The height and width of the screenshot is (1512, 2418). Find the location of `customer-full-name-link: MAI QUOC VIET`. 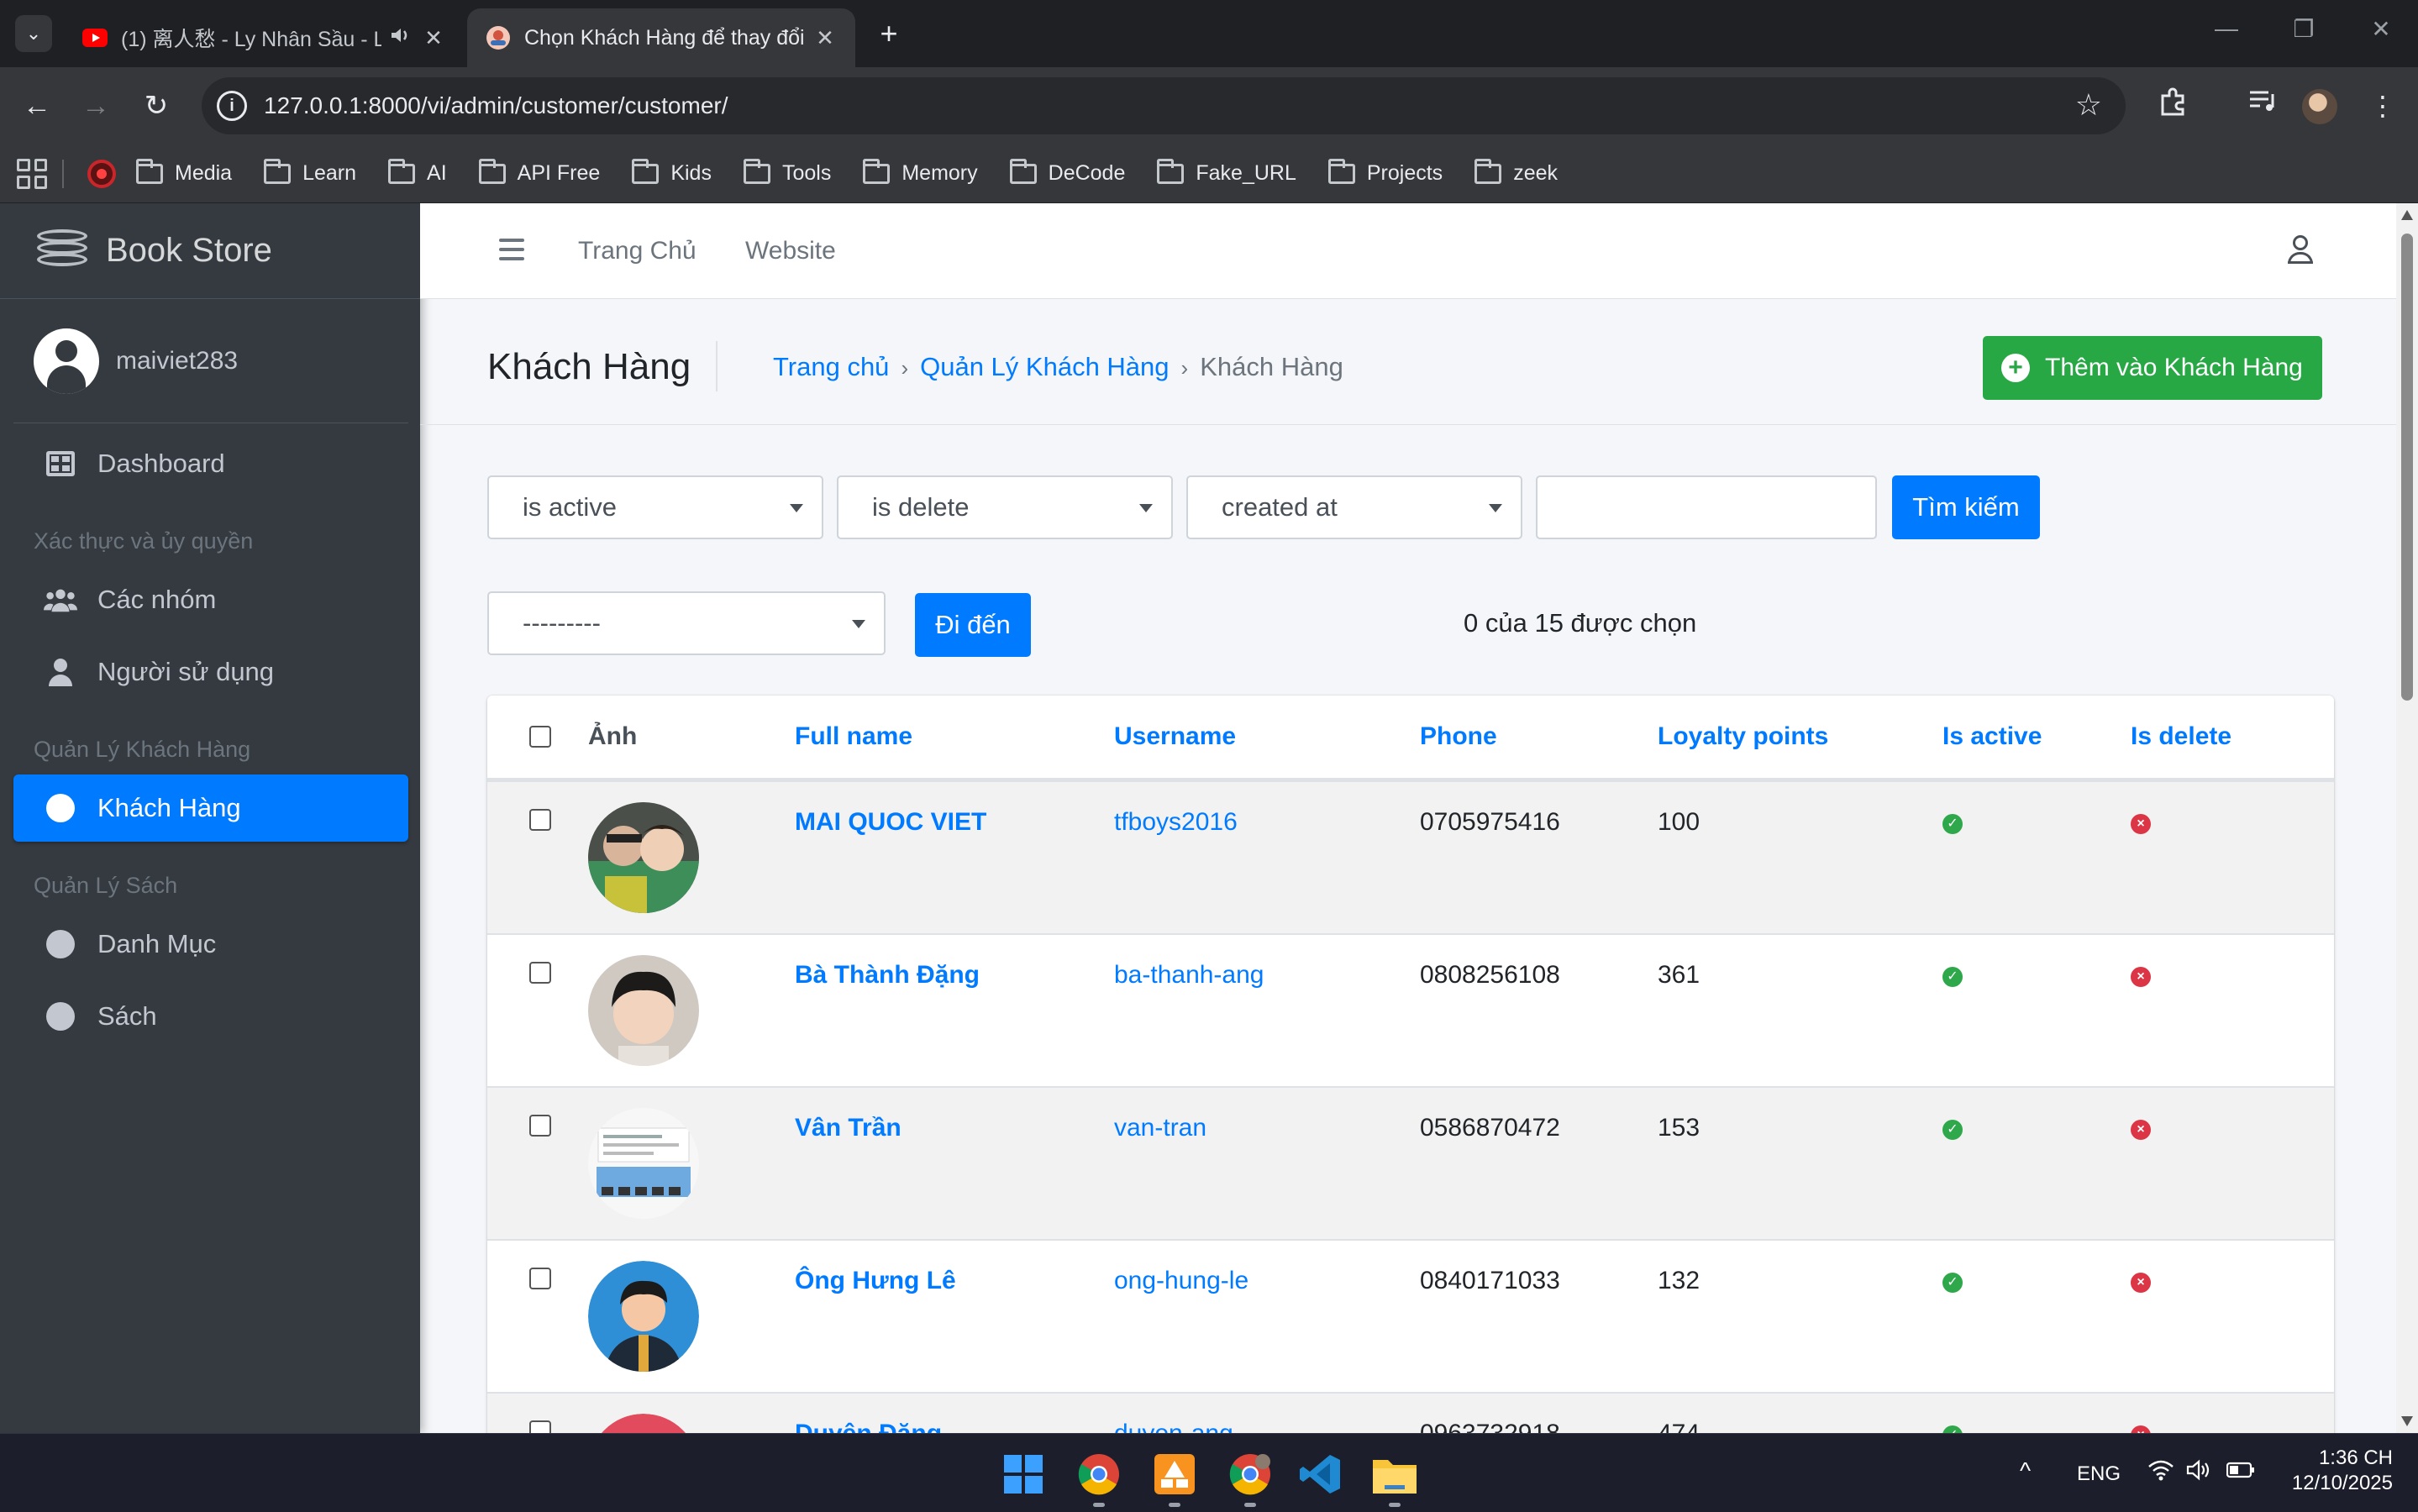

customer-full-name-link: MAI QUOC VIET is located at coordinates (891, 822).